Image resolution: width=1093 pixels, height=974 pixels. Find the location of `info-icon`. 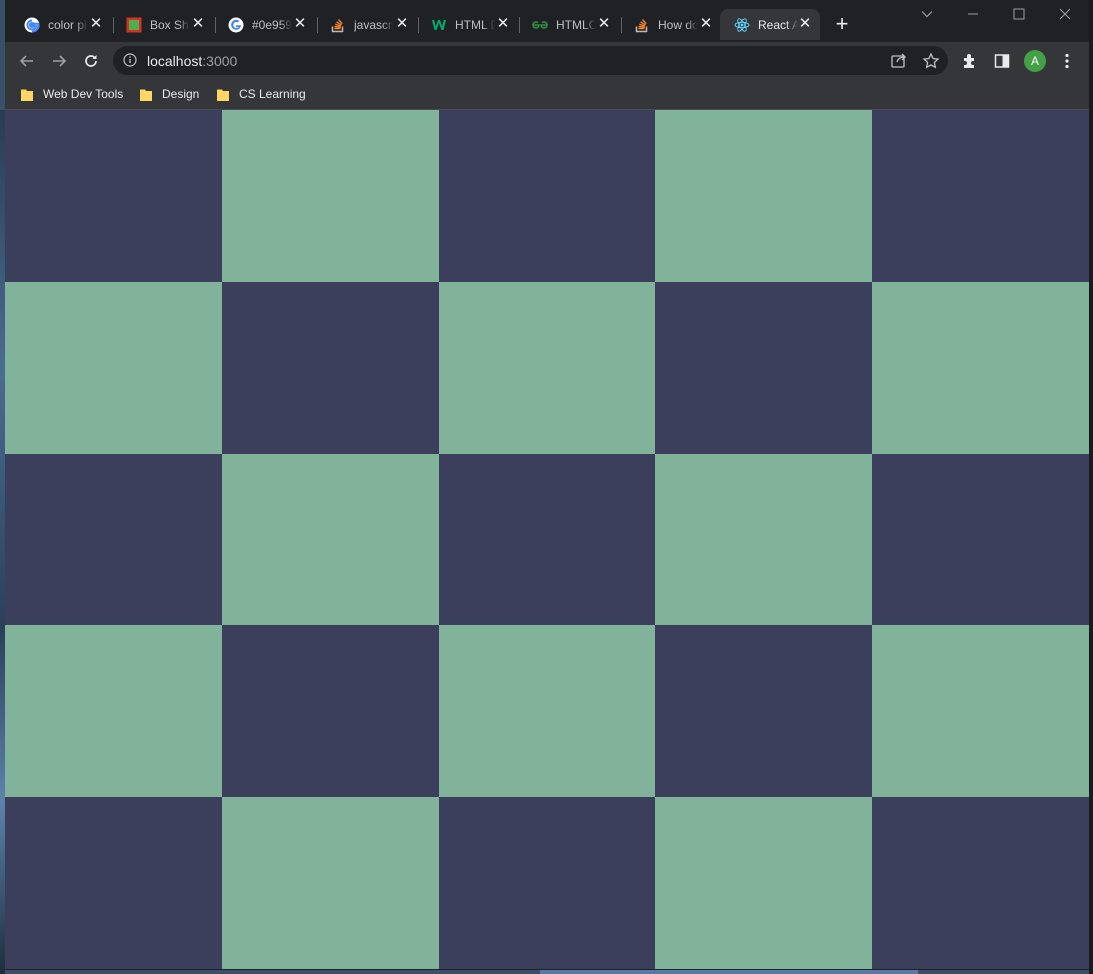

info-icon is located at coordinates (130, 60).